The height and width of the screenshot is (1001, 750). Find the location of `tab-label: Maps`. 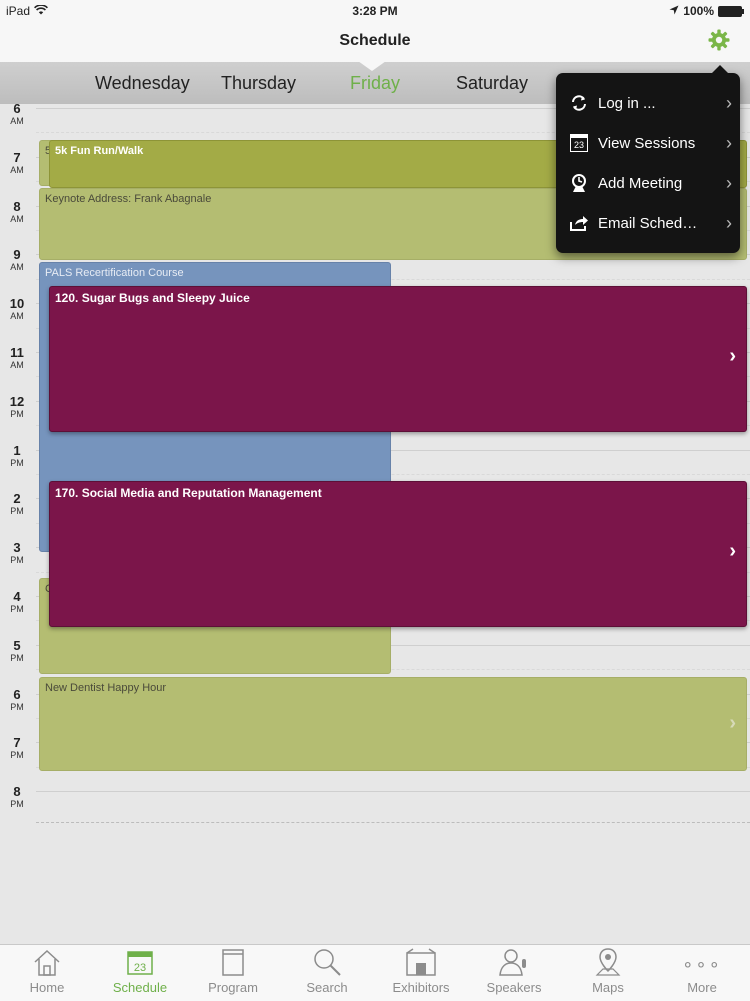

tab-label: Maps is located at coordinates (608, 987).